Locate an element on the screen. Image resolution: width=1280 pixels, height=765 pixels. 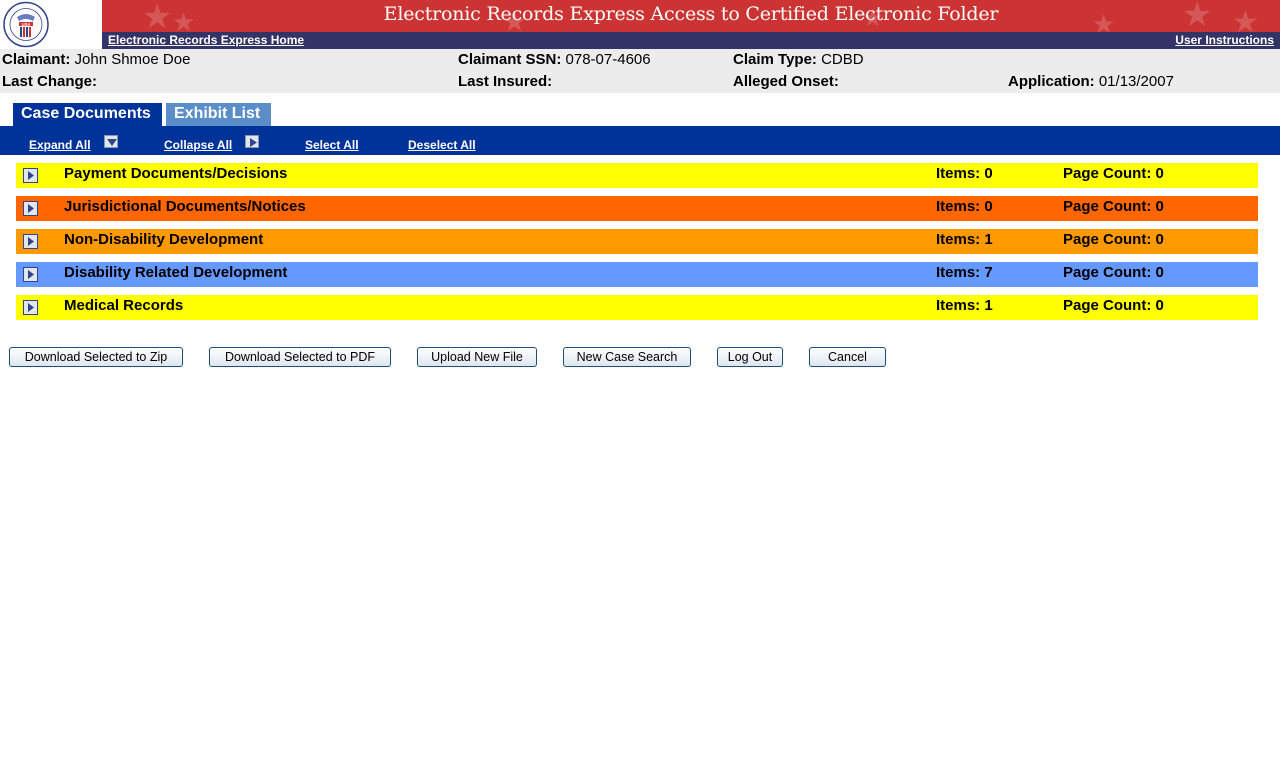
last-change-label: Last Change: is located at coordinates (50, 81).